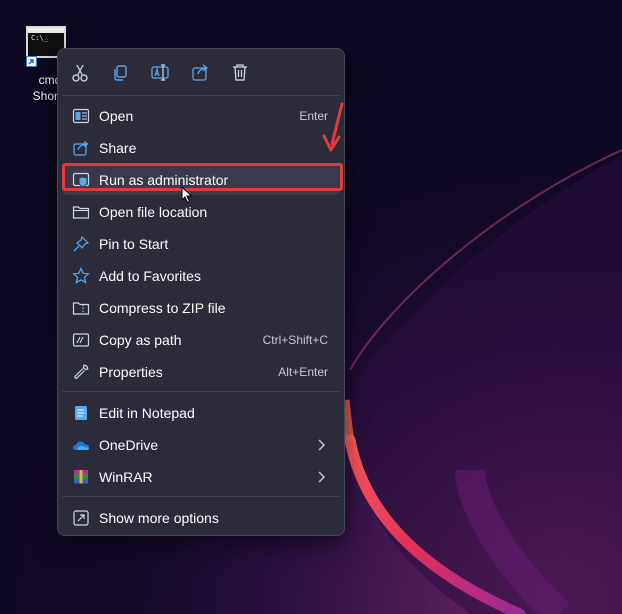 The width and height of the screenshot is (622, 614). Describe the element at coordinates (81, 445) in the screenshot. I see `onedrive-cloud-icon` at that location.